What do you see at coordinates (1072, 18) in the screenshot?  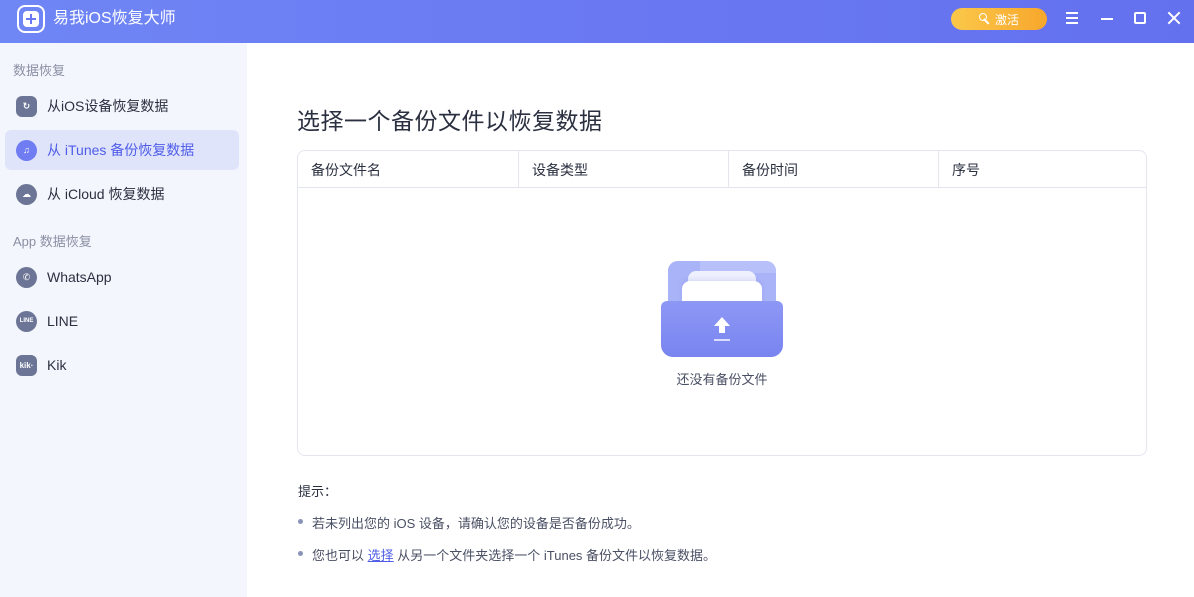 I see `menu-icon` at bounding box center [1072, 18].